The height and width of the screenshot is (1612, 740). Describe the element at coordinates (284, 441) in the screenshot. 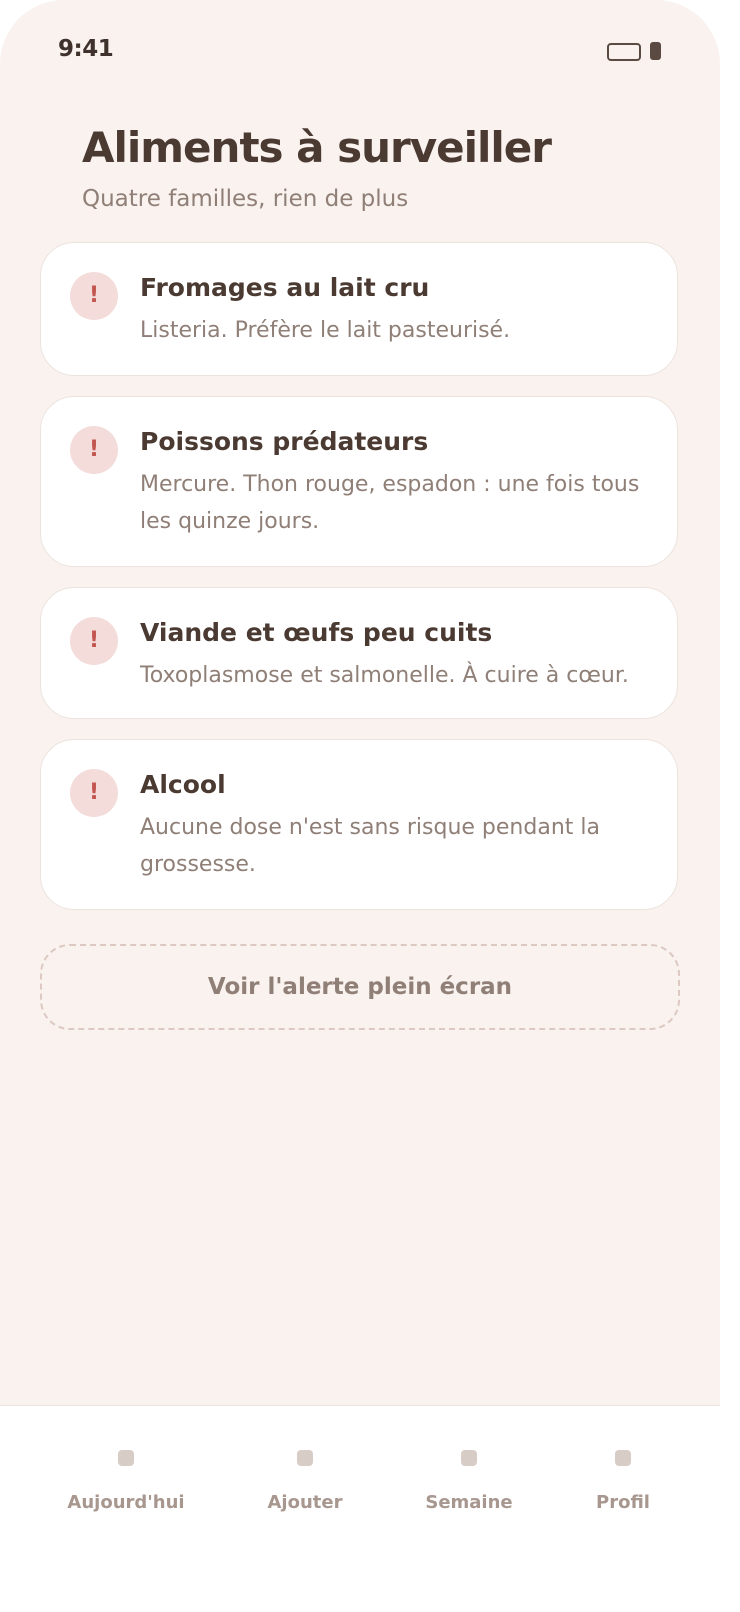

I see `card-title: Poissons prédateurs` at that location.